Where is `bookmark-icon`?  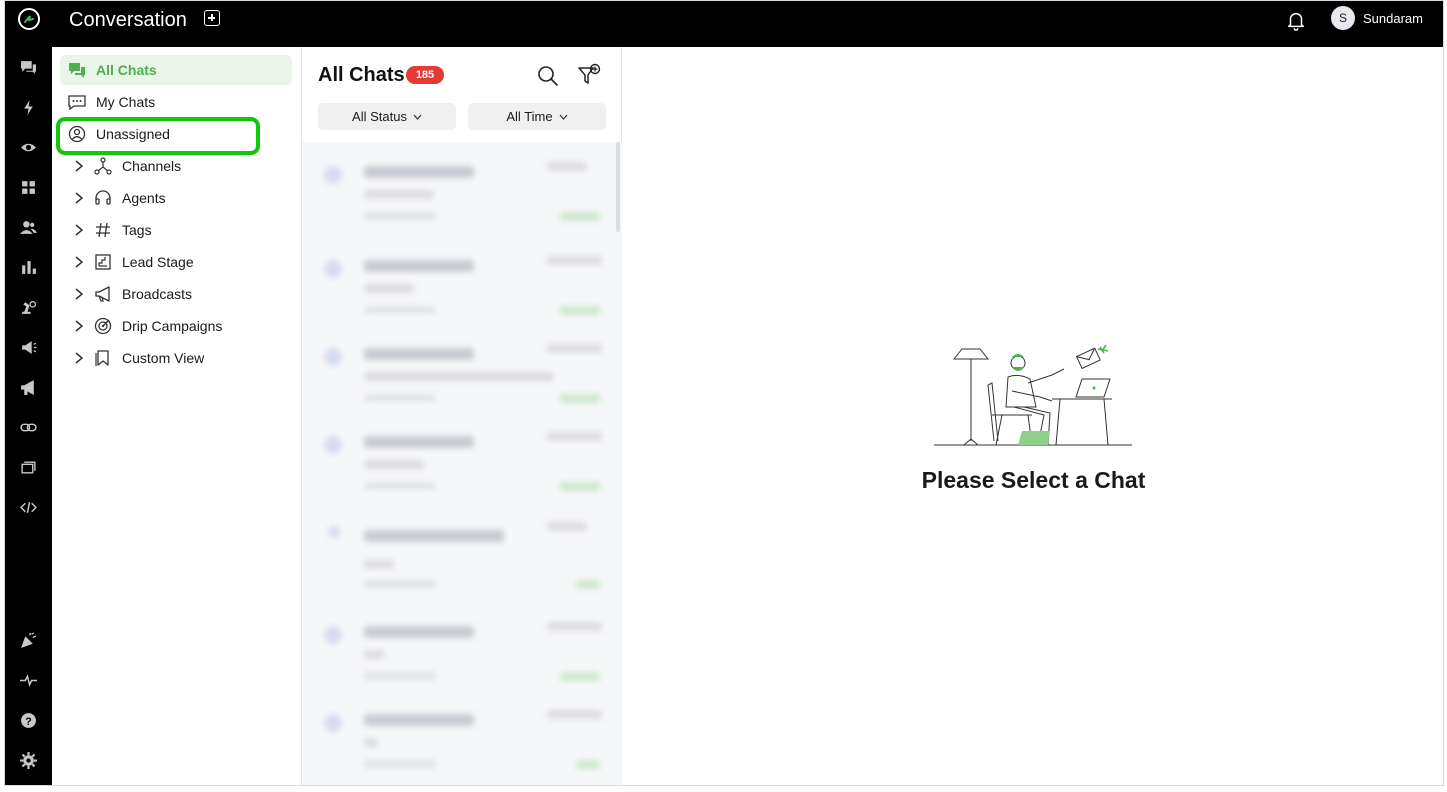 bookmark-icon is located at coordinates (102, 358).